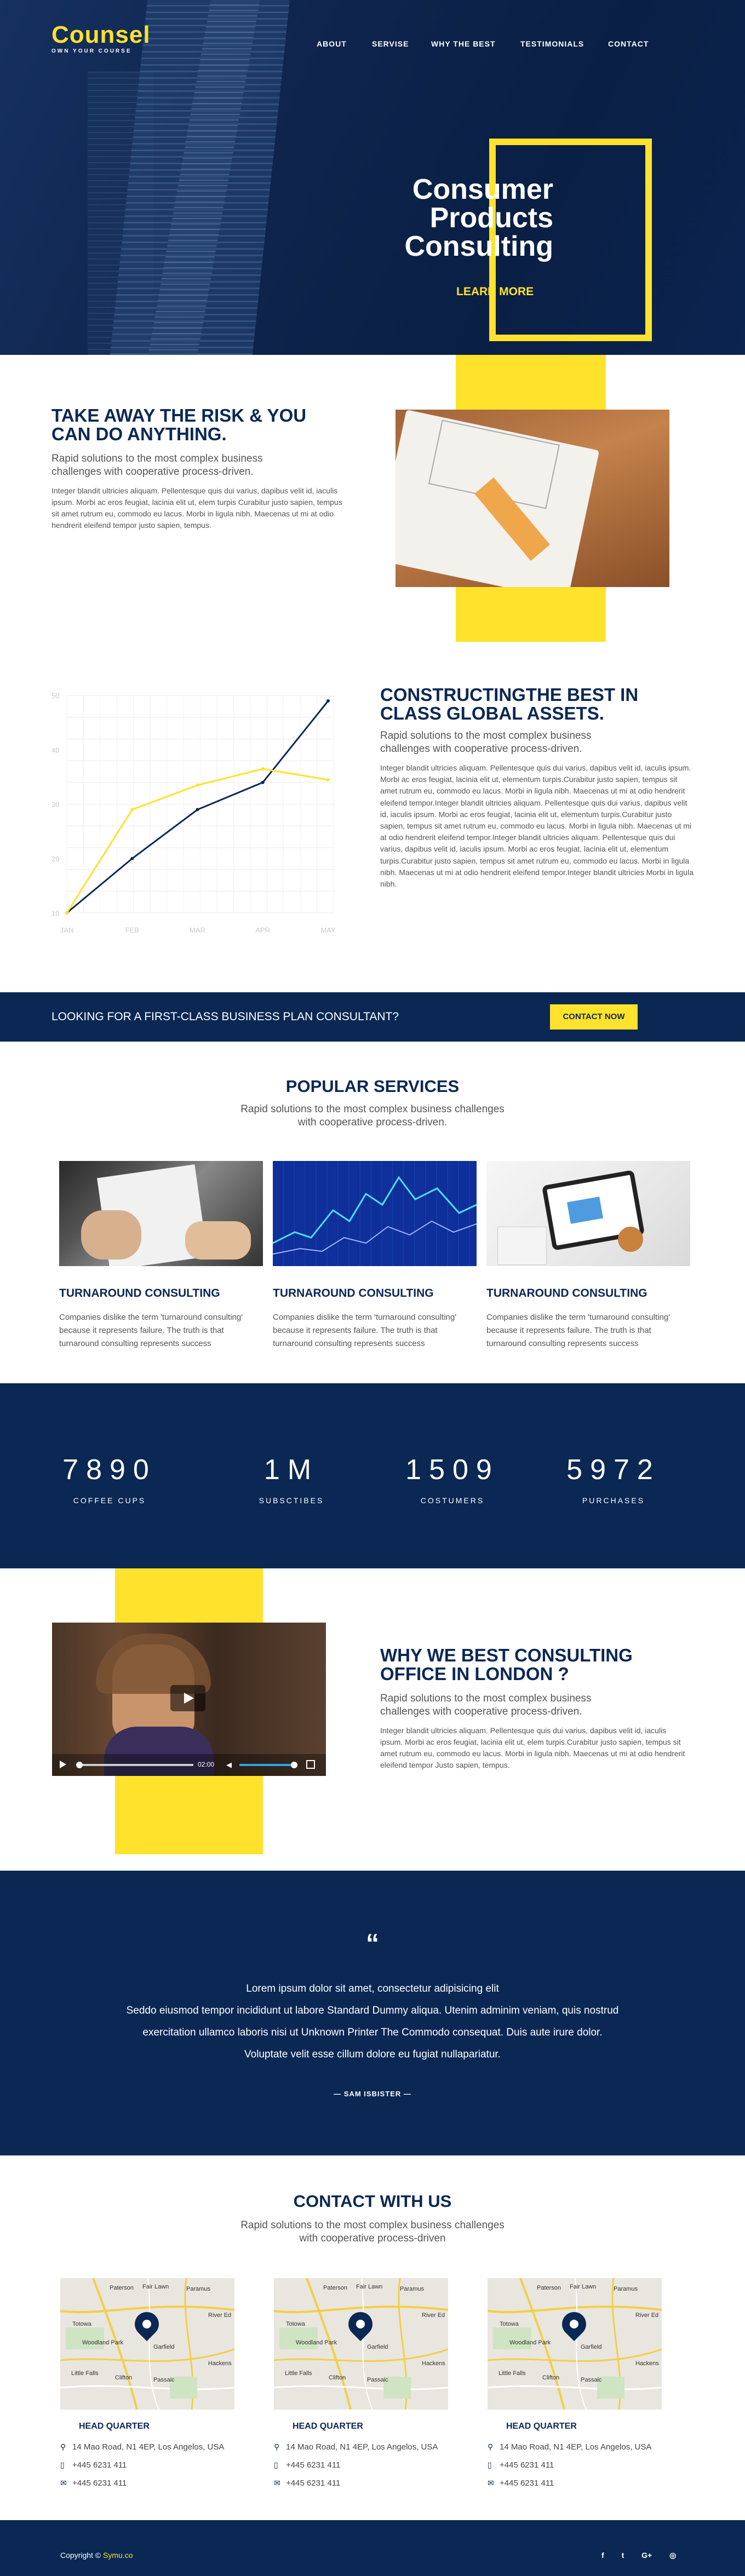 The image size is (745, 2576). Describe the element at coordinates (490, 2464) in the screenshot. I see `phone-icon: ▯` at that location.